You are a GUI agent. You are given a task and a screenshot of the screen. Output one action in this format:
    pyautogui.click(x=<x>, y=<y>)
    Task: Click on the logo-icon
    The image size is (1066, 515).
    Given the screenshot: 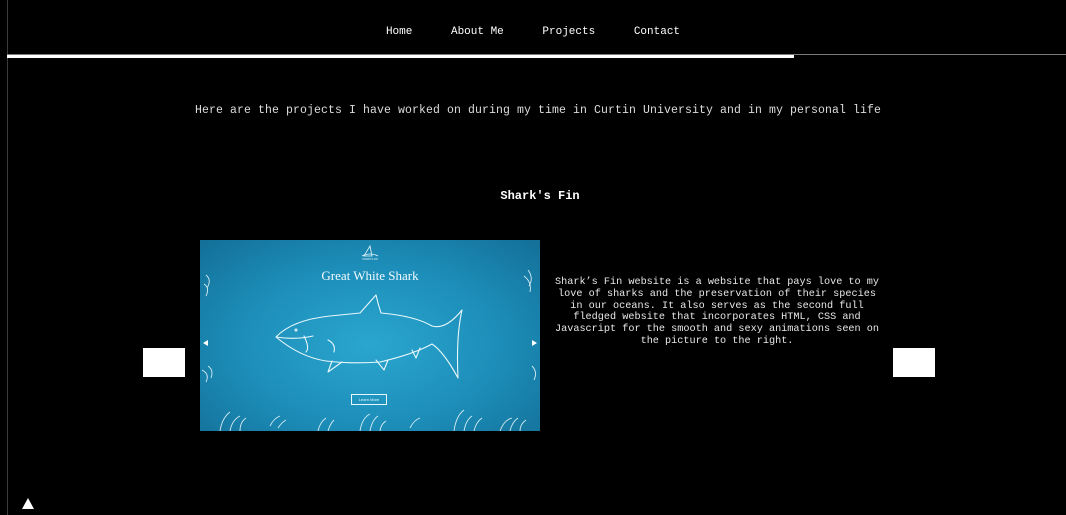 What is the action you would take?
    pyautogui.click(x=370, y=250)
    